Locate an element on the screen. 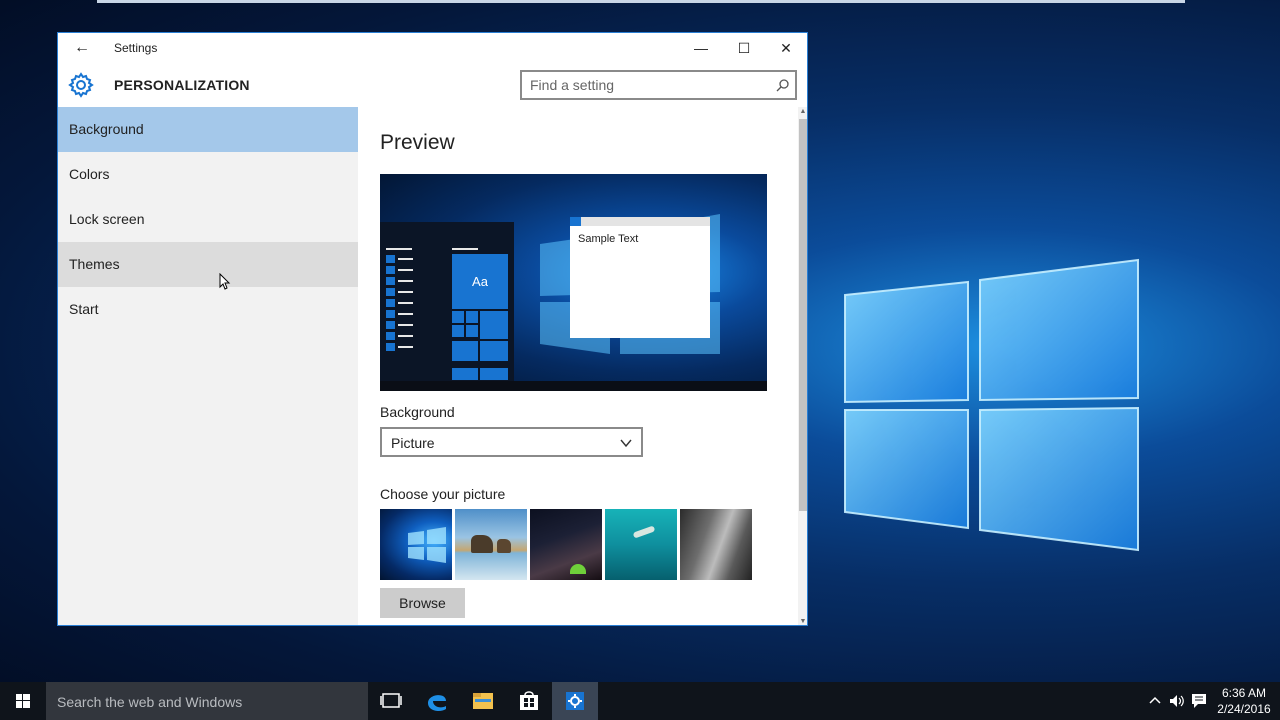 This screenshot has width=1280, height=720. picture-thumbnail-rock-cliff is located at coordinates (716, 544).